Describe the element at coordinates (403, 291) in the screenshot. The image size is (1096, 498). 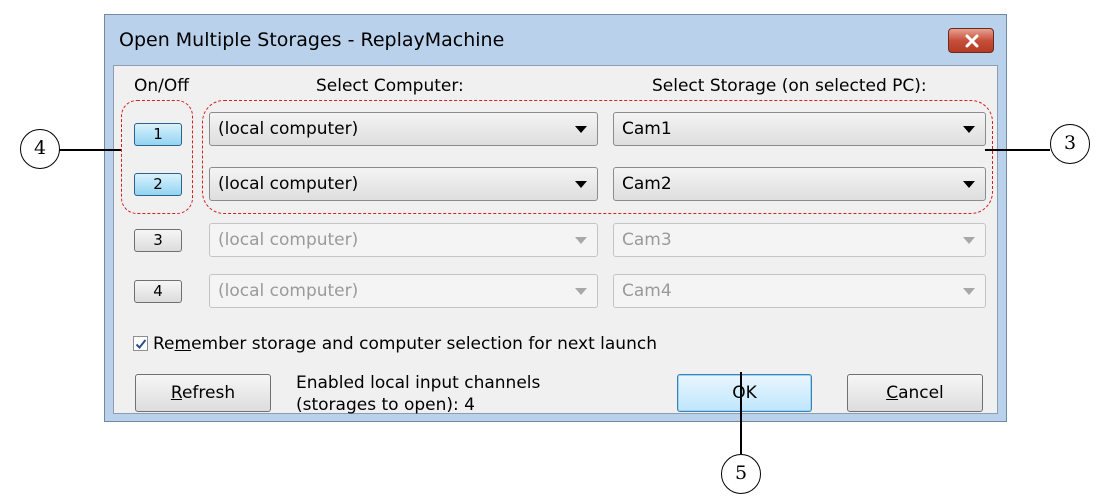
I see `computer-select-4: (local computer)` at that location.